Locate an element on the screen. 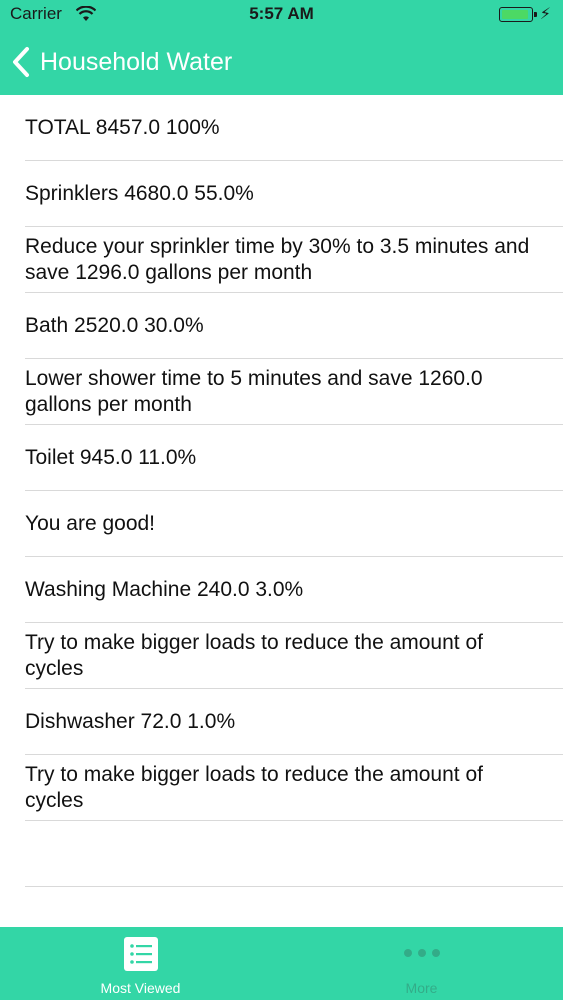 The height and width of the screenshot is (1000, 563). list-item-text: Washing Machine 240.0 3.0% is located at coordinates (164, 589).